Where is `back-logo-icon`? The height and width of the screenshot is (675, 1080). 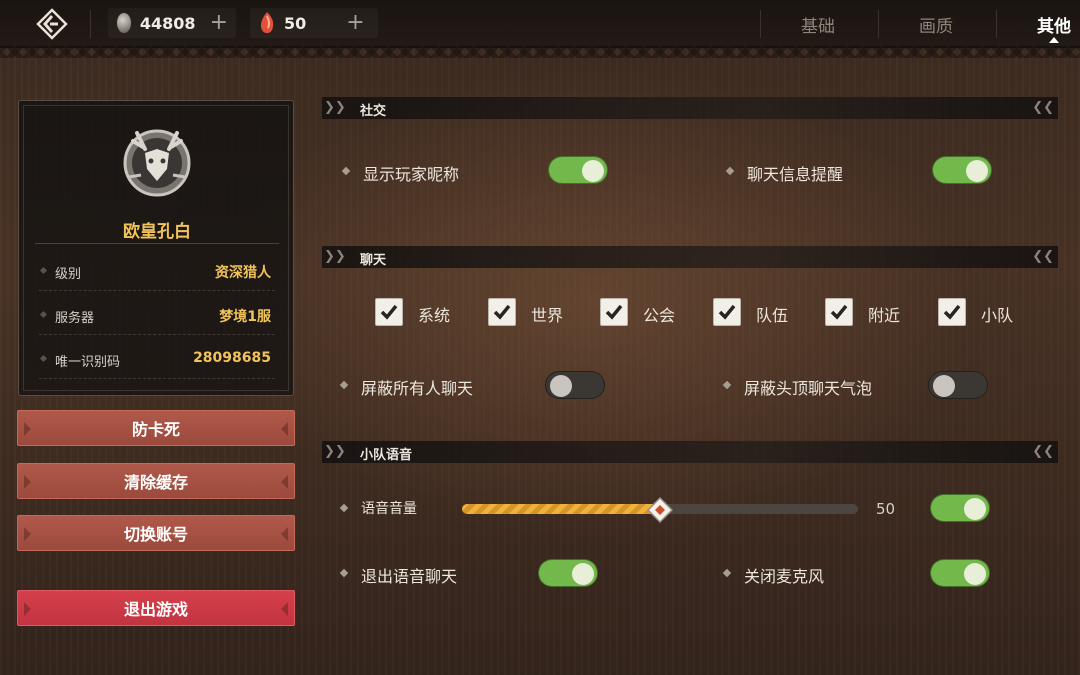
back-logo-icon is located at coordinates (52, 24).